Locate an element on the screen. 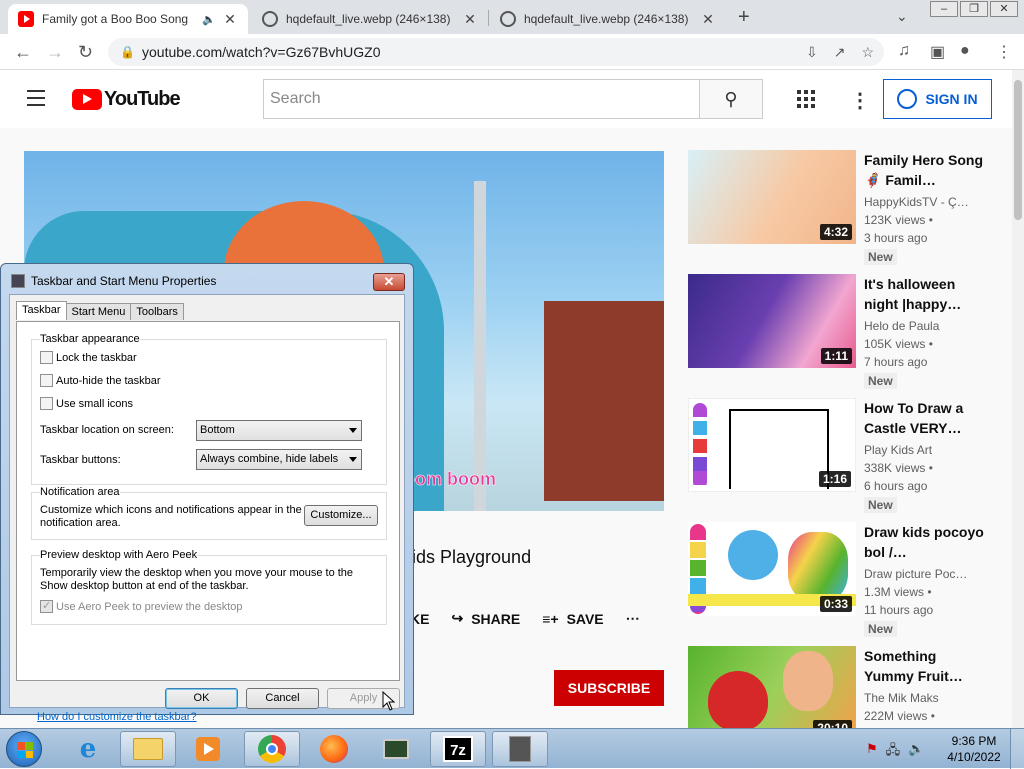 The width and height of the screenshot is (1024, 769). tab-image-1: hqdefault_live.webp (246×138) ✕ is located at coordinates (370, 19).